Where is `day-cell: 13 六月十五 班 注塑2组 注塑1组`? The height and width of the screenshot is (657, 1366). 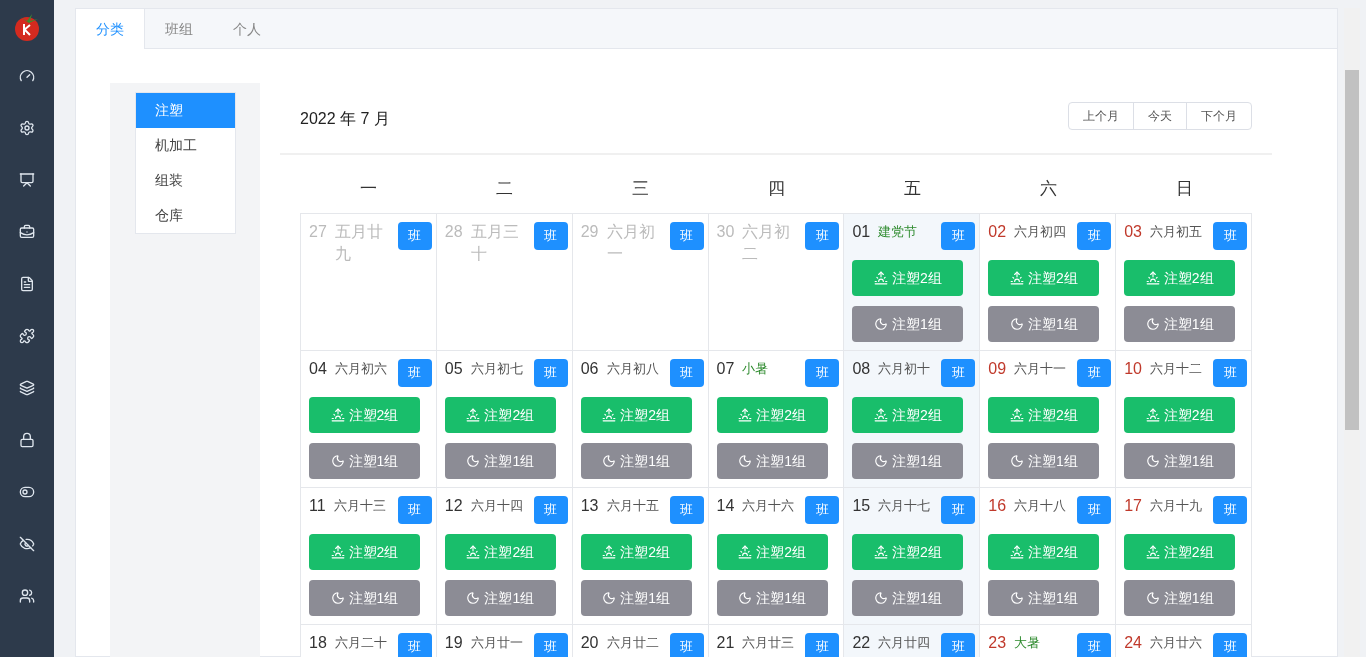
day-cell: 13 六月十五 班 注塑2组 注塑1组 is located at coordinates (640, 556).